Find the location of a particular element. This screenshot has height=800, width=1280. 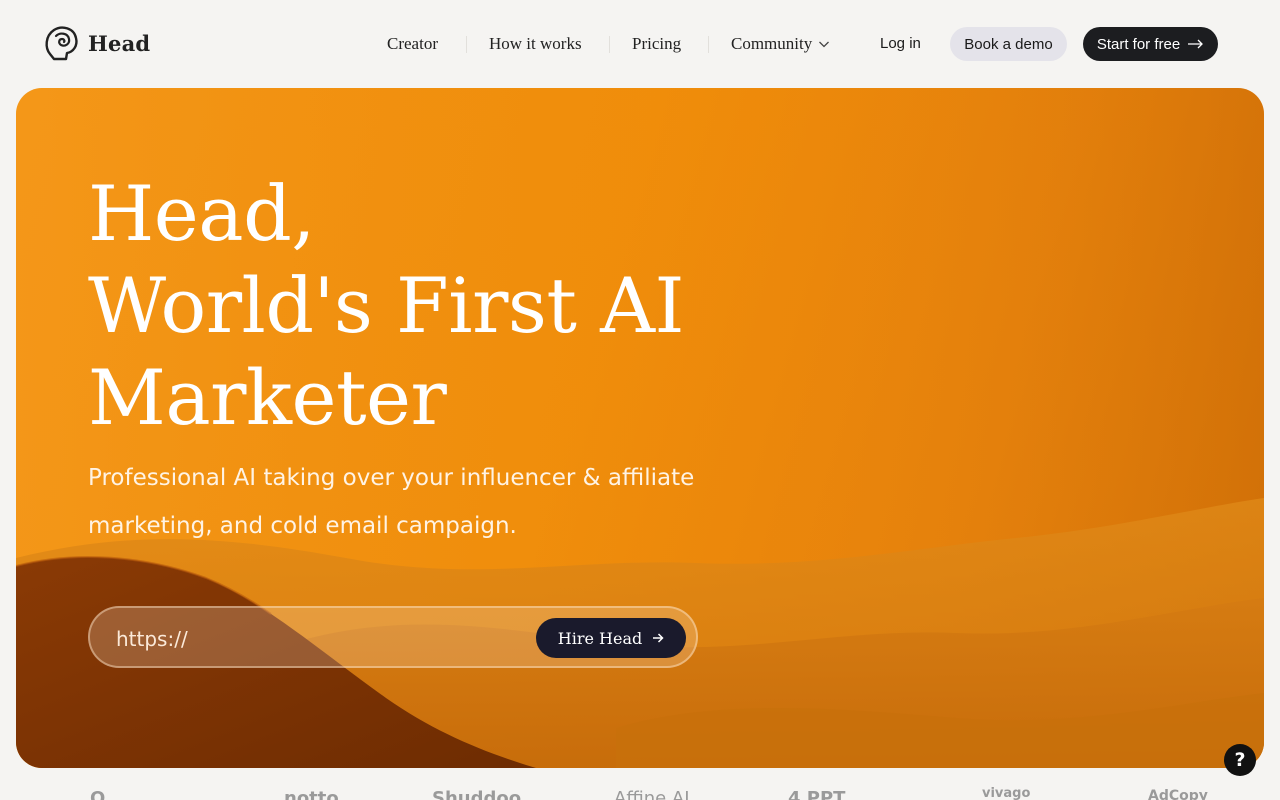

nav-item-pricing: Pricing is located at coordinates (656, 44).